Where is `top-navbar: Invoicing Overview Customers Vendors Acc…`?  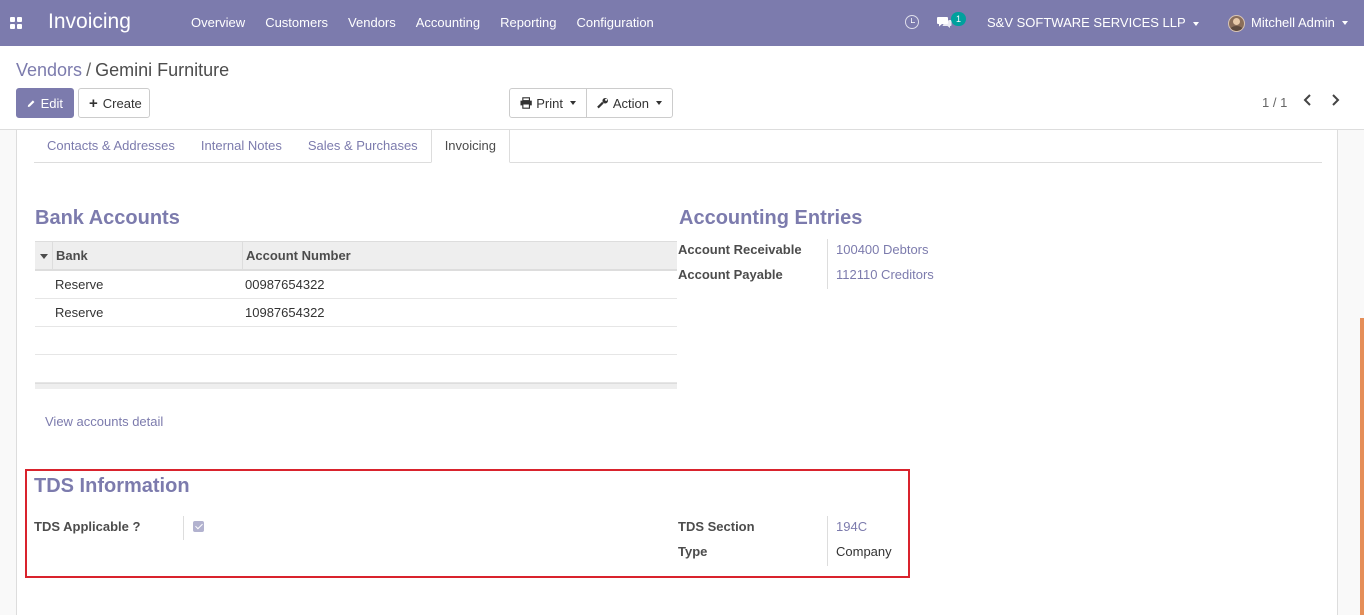 top-navbar: Invoicing Overview Customers Vendors Acc… is located at coordinates (682, 23).